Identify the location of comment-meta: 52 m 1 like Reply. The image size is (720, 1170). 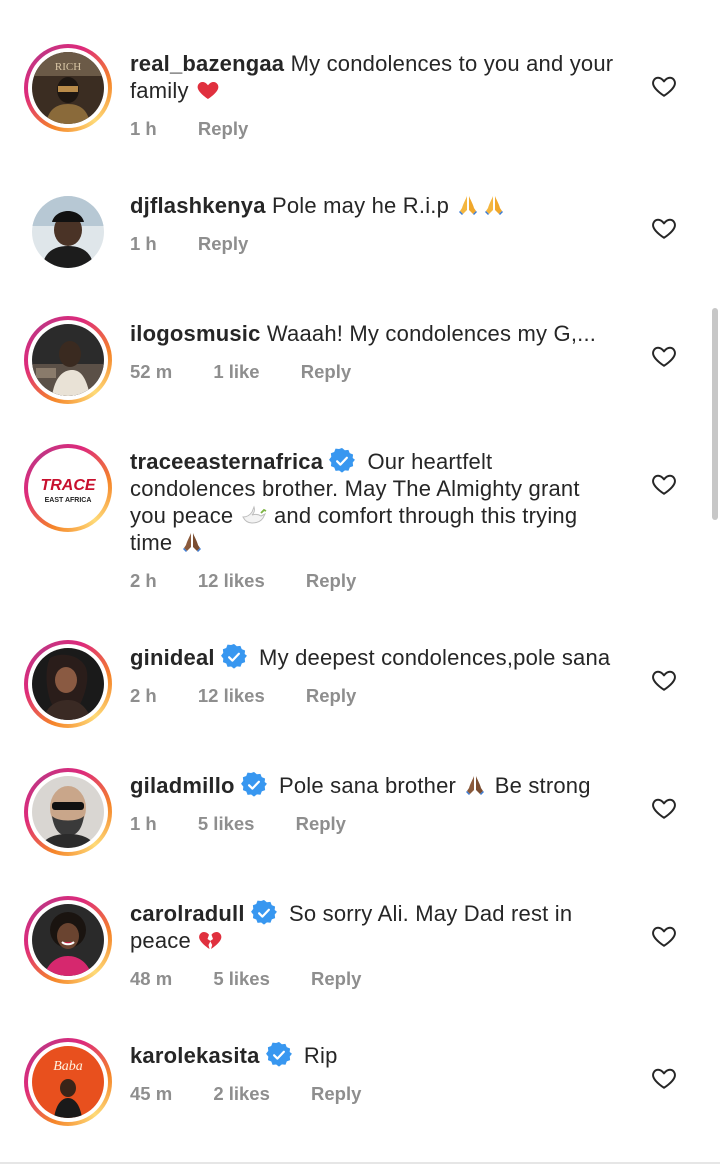
(258, 372).